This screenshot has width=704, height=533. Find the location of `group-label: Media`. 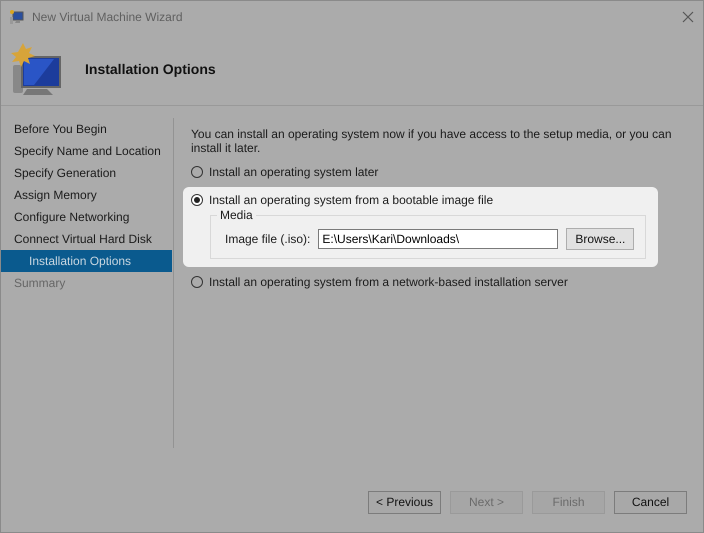

group-label: Media is located at coordinates (236, 215).